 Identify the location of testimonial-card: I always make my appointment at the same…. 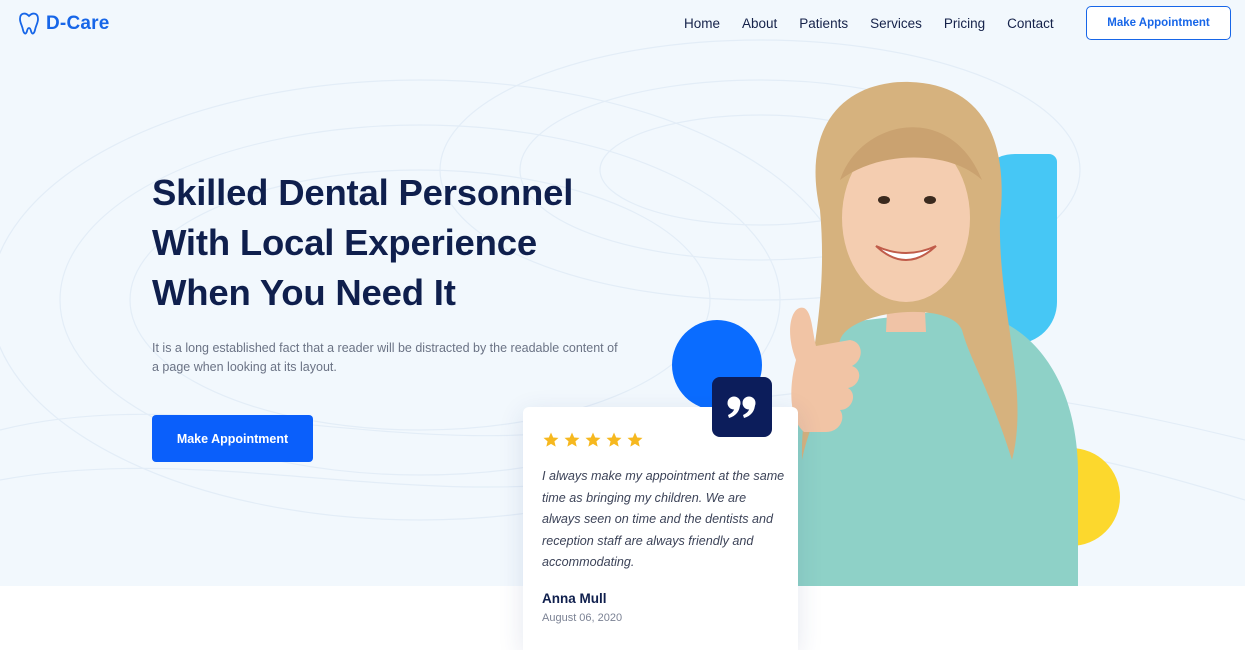
(660, 528).